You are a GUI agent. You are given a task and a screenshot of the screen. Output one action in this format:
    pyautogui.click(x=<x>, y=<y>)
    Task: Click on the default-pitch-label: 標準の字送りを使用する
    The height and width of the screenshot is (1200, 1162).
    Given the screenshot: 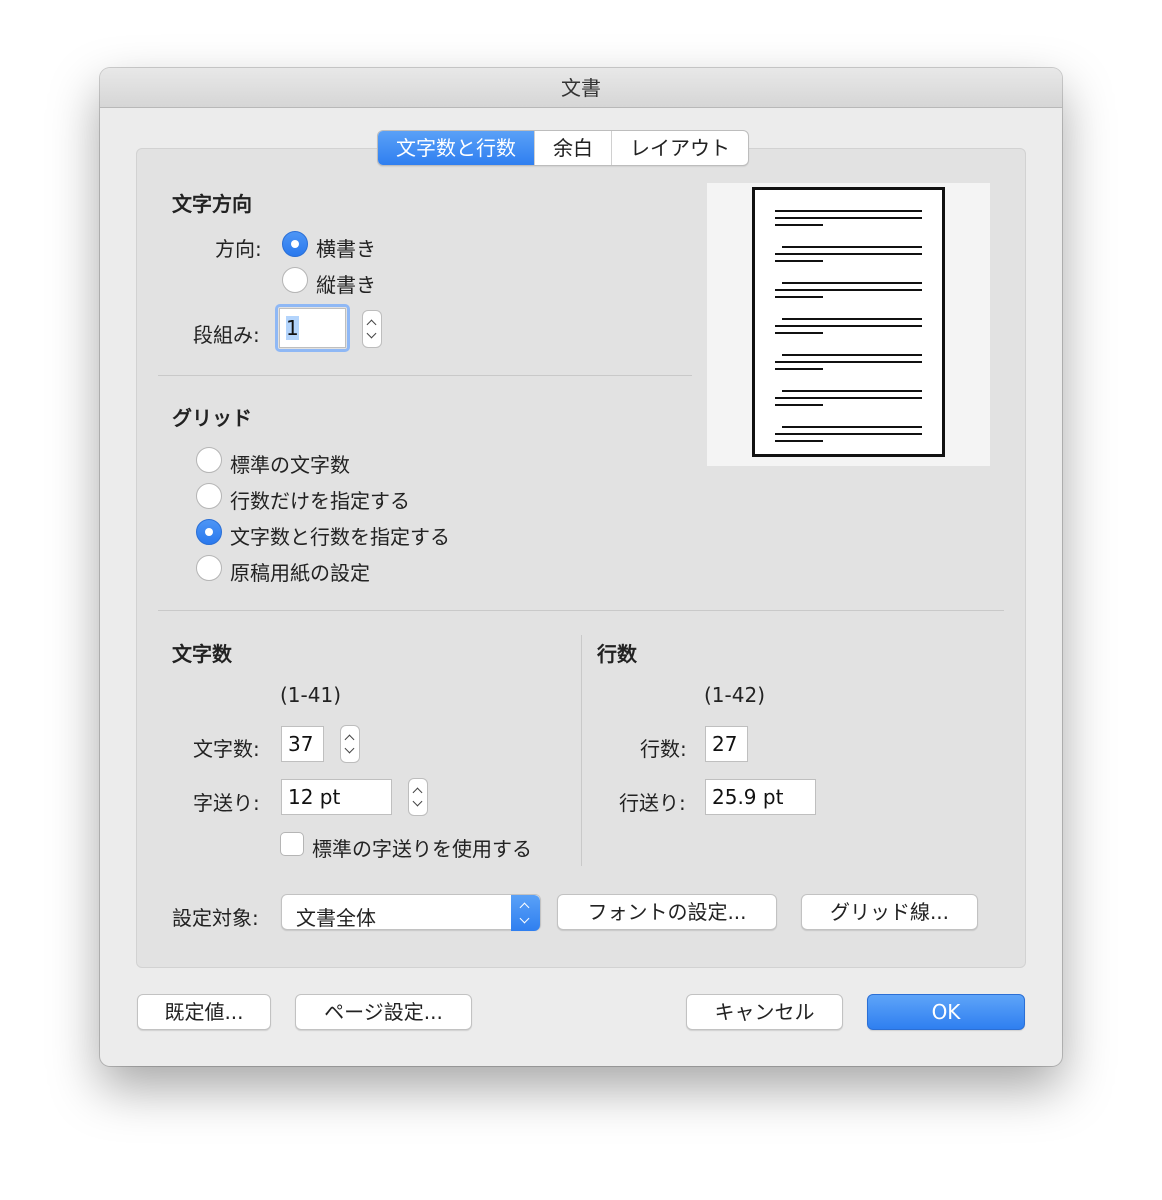 What is the action you would take?
    pyautogui.click(x=422, y=847)
    